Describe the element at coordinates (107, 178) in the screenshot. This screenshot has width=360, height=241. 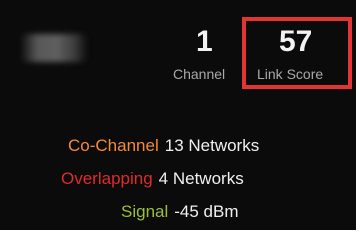
I see `overlapping-label: Overlapping` at that location.